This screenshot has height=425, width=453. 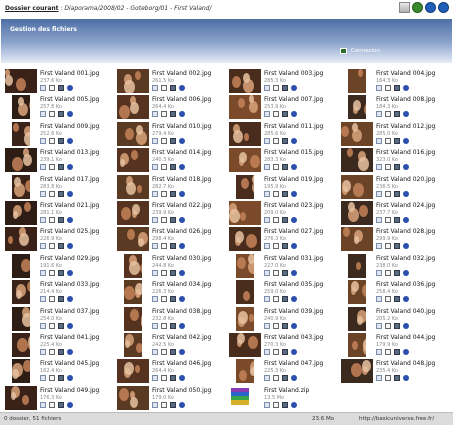 I want to click on file-item: First Valand 047.jpg 225.3 Ko, so click(x=283, y=371).